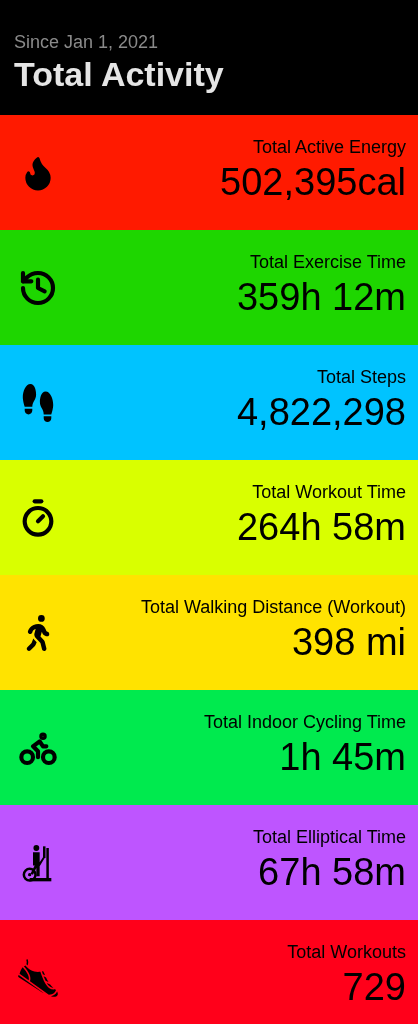 The height and width of the screenshot is (1024, 418). Describe the element at coordinates (329, 837) in the screenshot. I see `stat-label: Total Elliptical Time` at that location.